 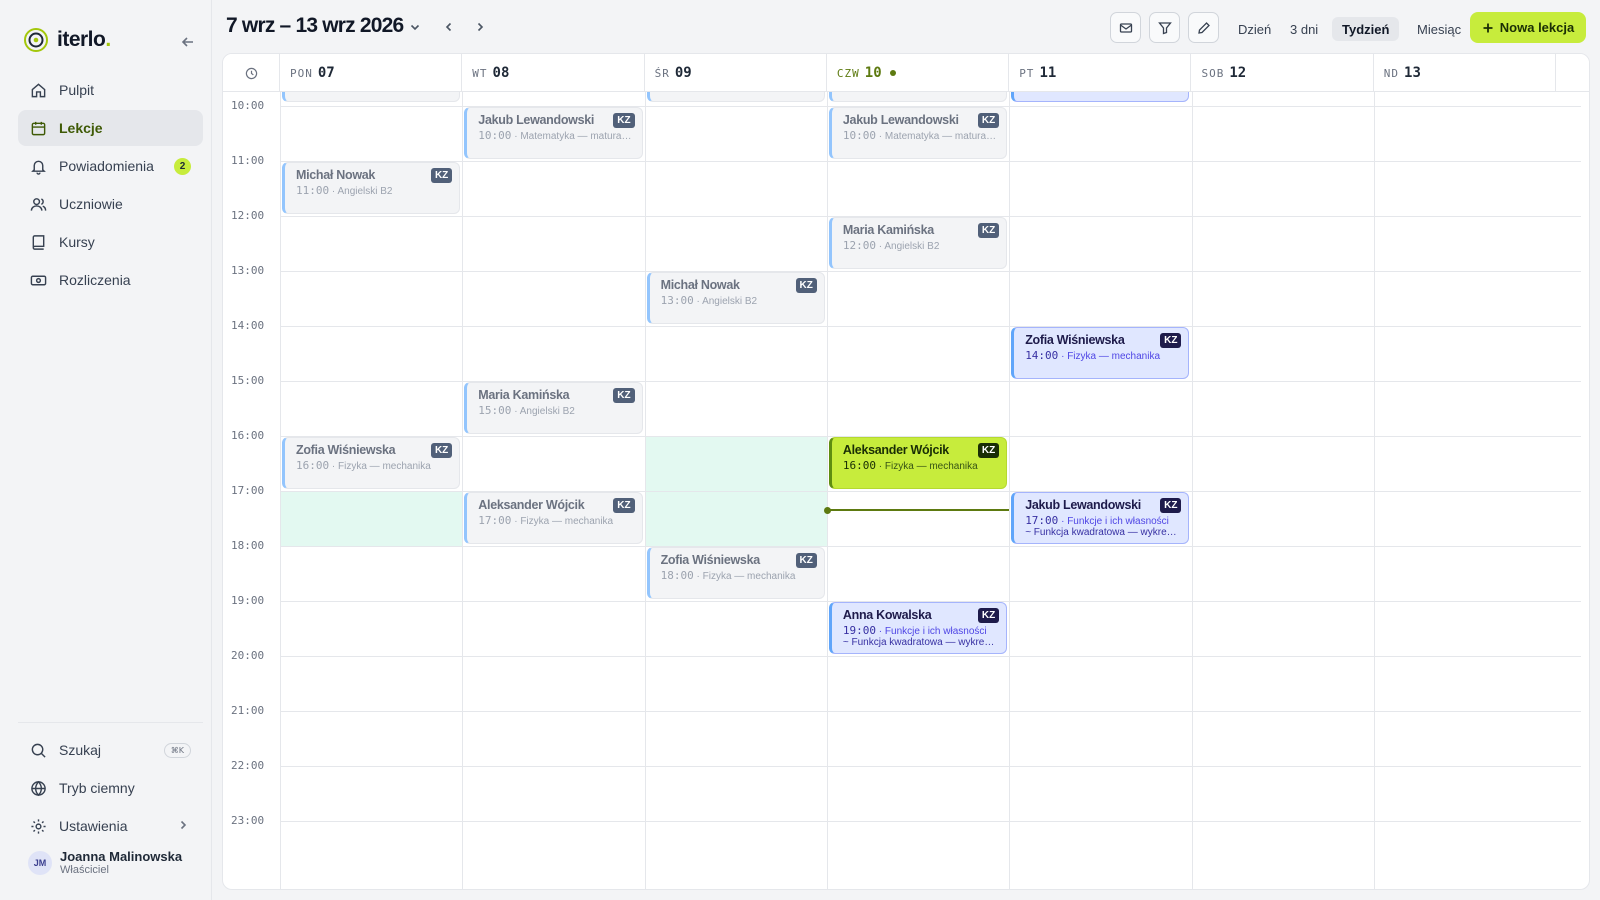 I want to click on view-week-tab: Tydzień, so click(x=1366, y=29).